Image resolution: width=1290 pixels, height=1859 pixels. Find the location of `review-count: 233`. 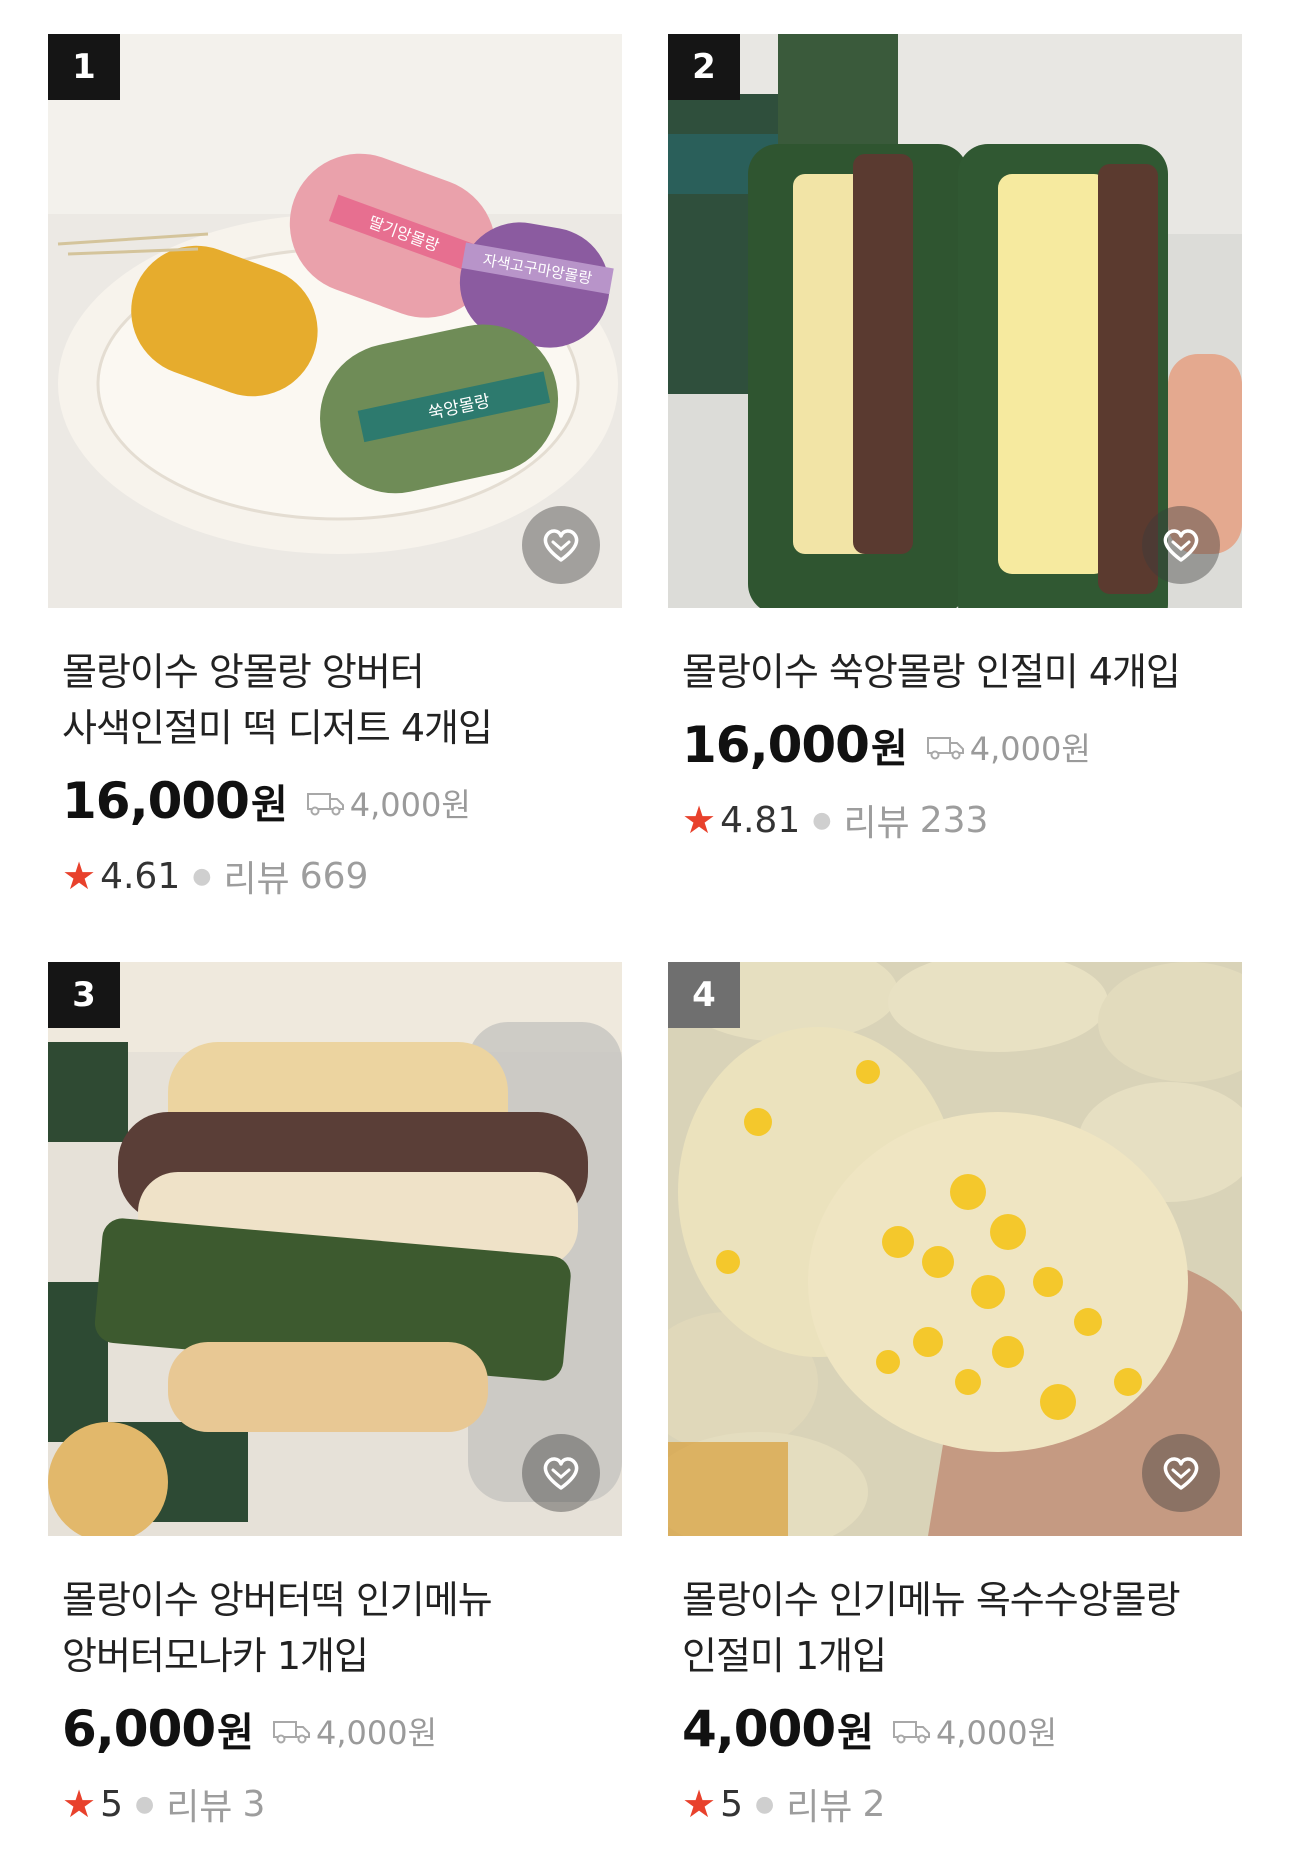

review-count: 233 is located at coordinates (954, 820).